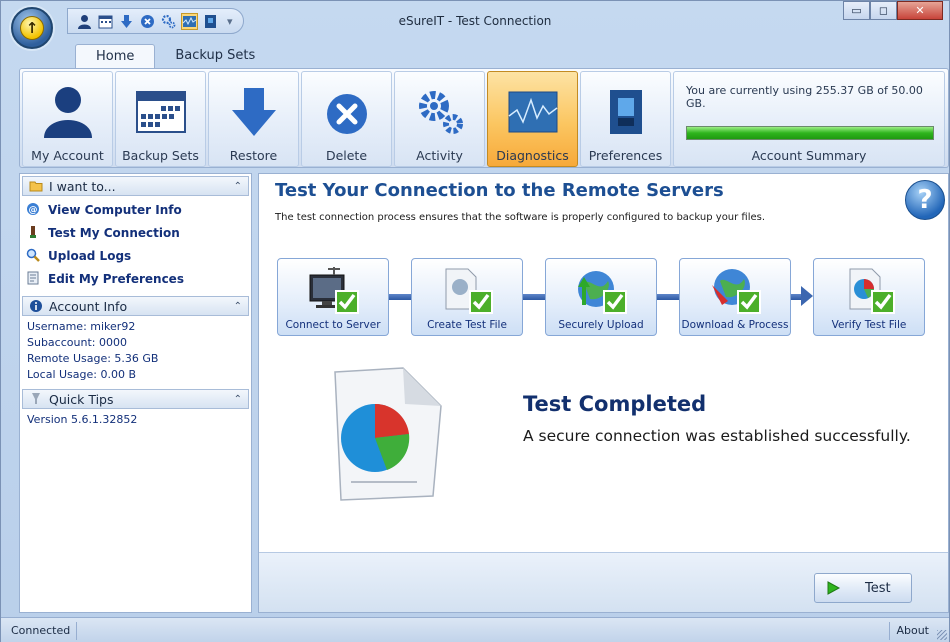 The height and width of the screenshot is (642, 950). I want to click on tab-backup-sets: Backup Sets, so click(215, 56).